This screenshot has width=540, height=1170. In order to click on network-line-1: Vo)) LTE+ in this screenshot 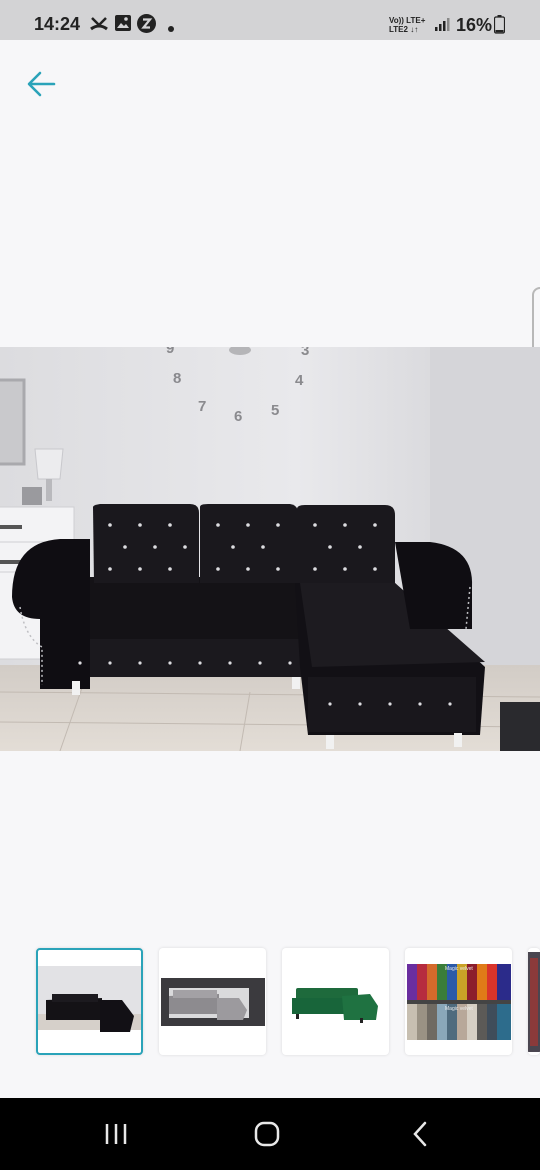, I will do `click(407, 20)`.